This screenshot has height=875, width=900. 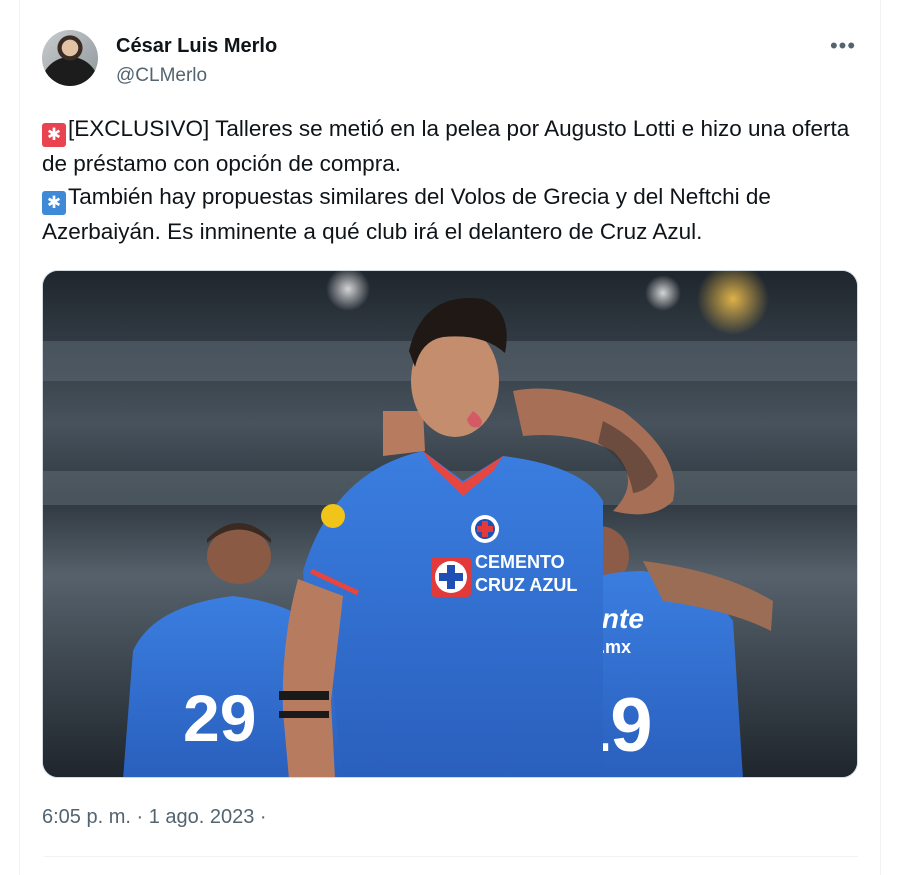 What do you see at coordinates (451, 60) in the screenshot?
I see `tweet-header: César Luis Merlo @CLMerlo •••` at bounding box center [451, 60].